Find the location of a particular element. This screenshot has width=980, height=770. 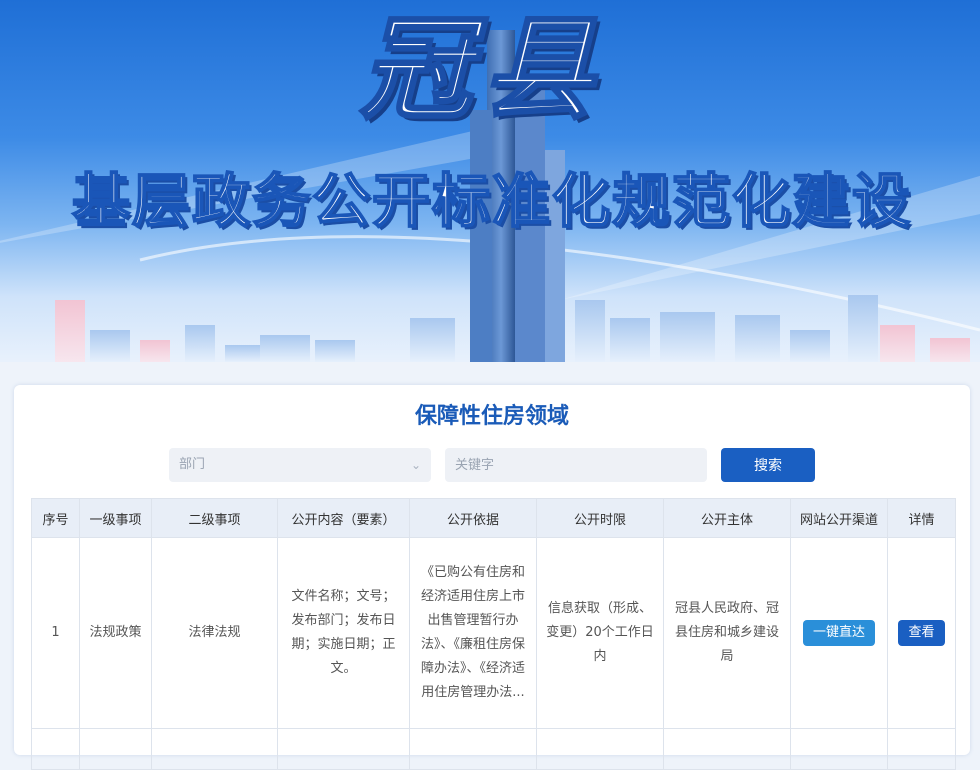

cell-level1: 法规政策 is located at coordinates (115, 633).